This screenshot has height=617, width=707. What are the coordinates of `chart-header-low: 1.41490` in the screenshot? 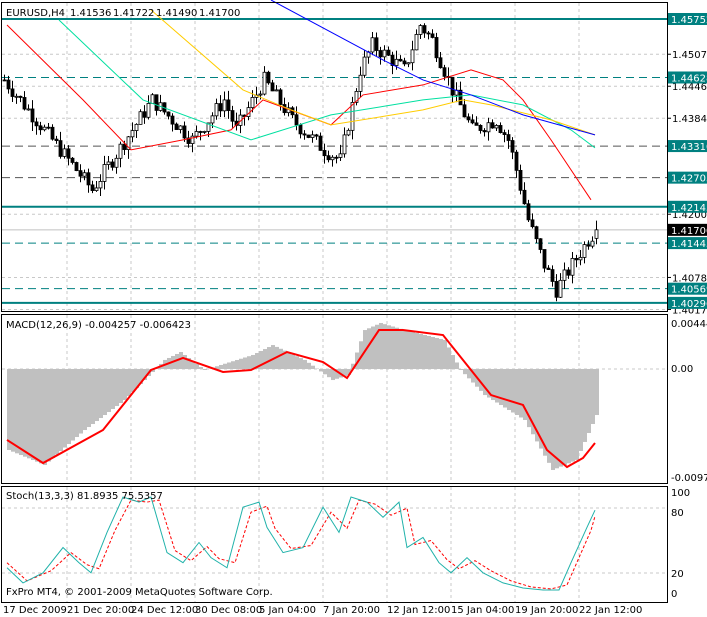 It's located at (176, 13).